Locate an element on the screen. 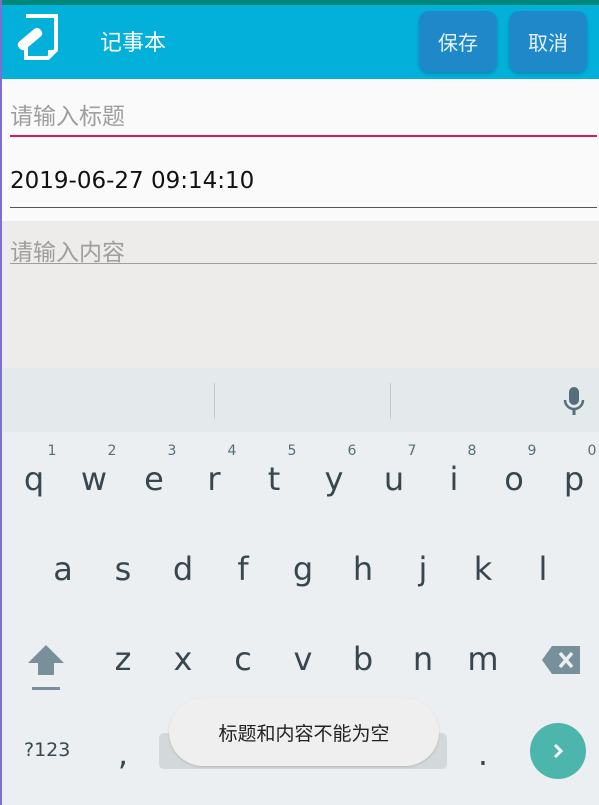 This screenshot has height=805, width=599. key-w: w is located at coordinates (94, 479).